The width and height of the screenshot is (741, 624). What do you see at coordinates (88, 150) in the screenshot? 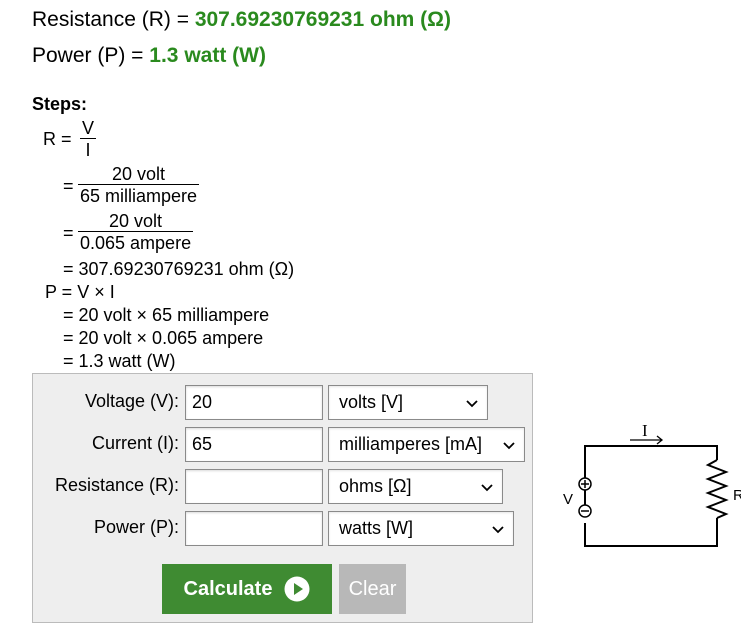
I see `r-formula-denominator: I` at bounding box center [88, 150].